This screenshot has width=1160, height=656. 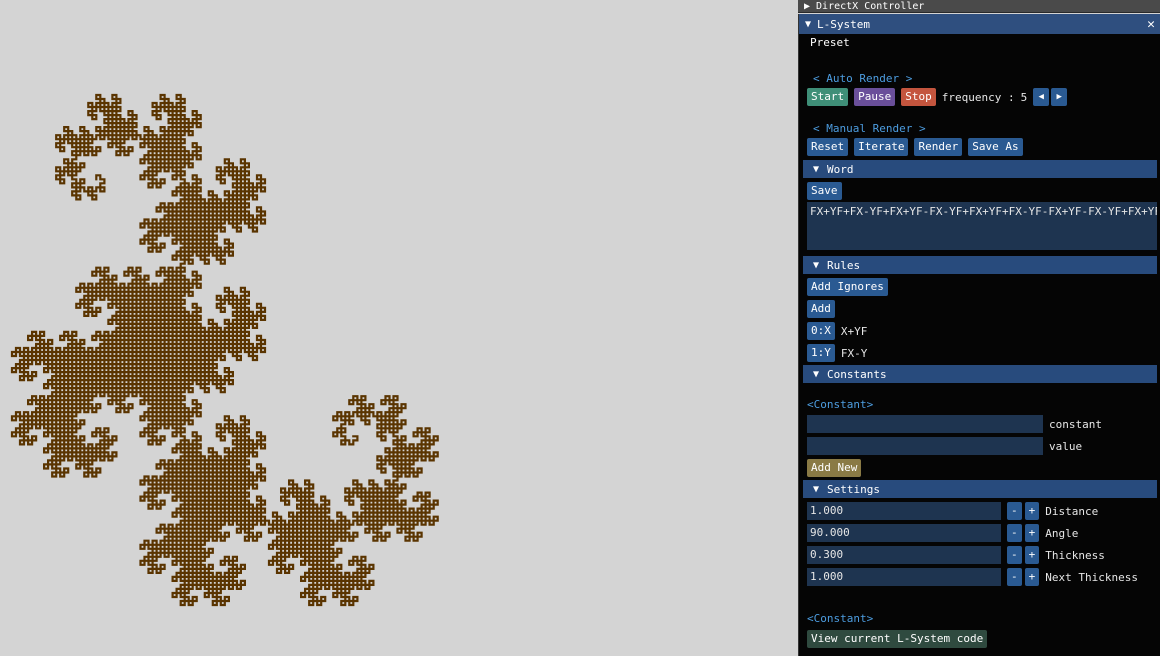 What do you see at coordinates (980, 489) in the screenshot?
I see `settings-section-header: ▼ Settings` at bounding box center [980, 489].